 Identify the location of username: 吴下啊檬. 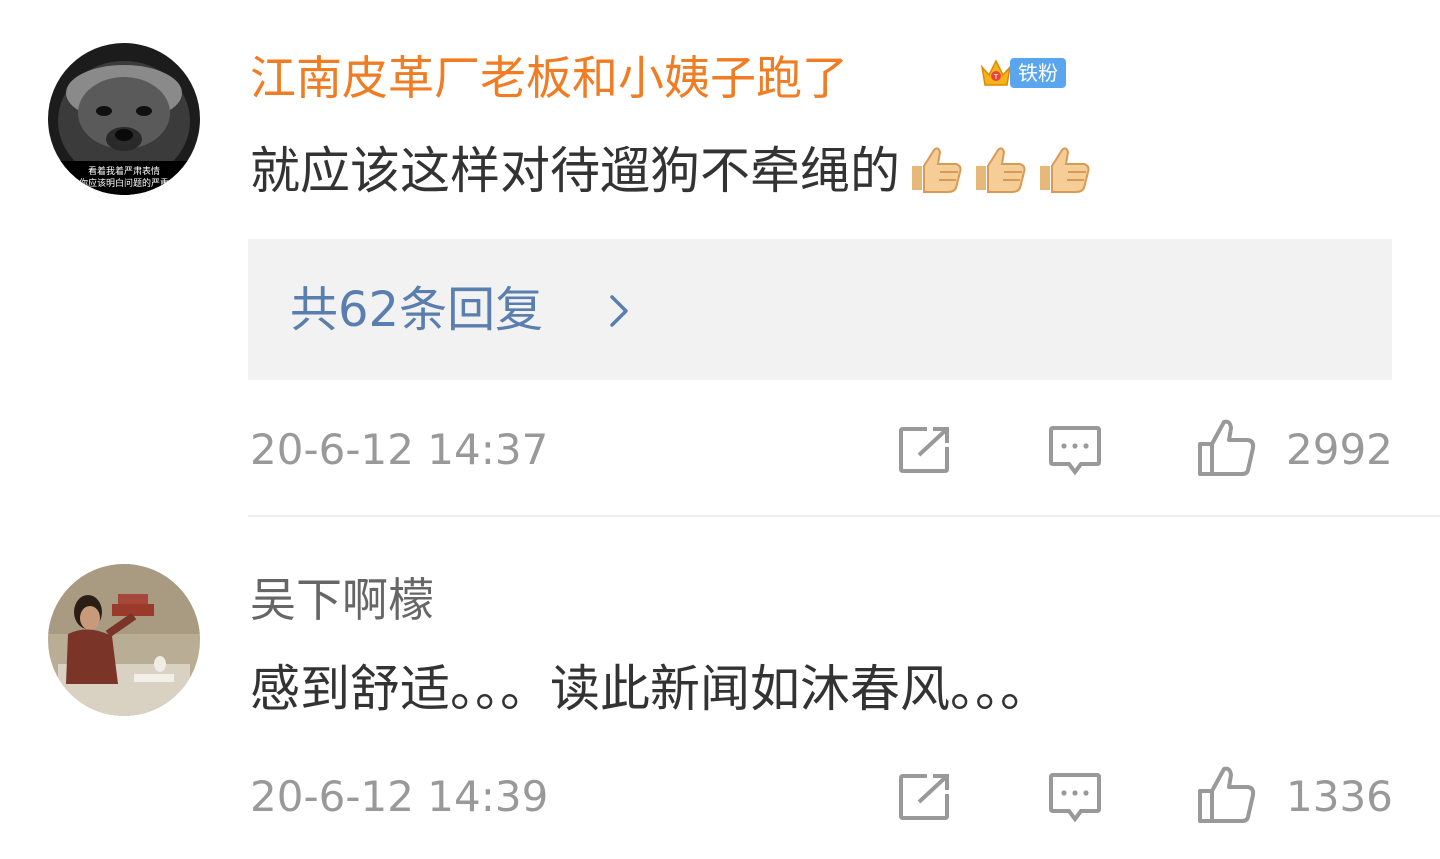
(342, 600).